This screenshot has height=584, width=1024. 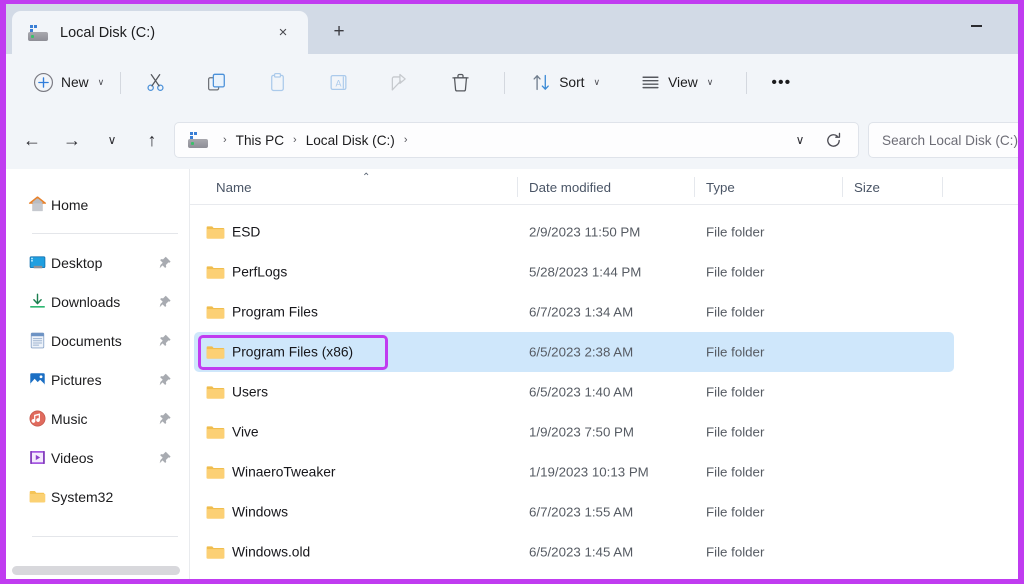 What do you see at coordinates (86, 301) in the screenshot?
I see `sidebar-item-label: Downloads` at bounding box center [86, 301].